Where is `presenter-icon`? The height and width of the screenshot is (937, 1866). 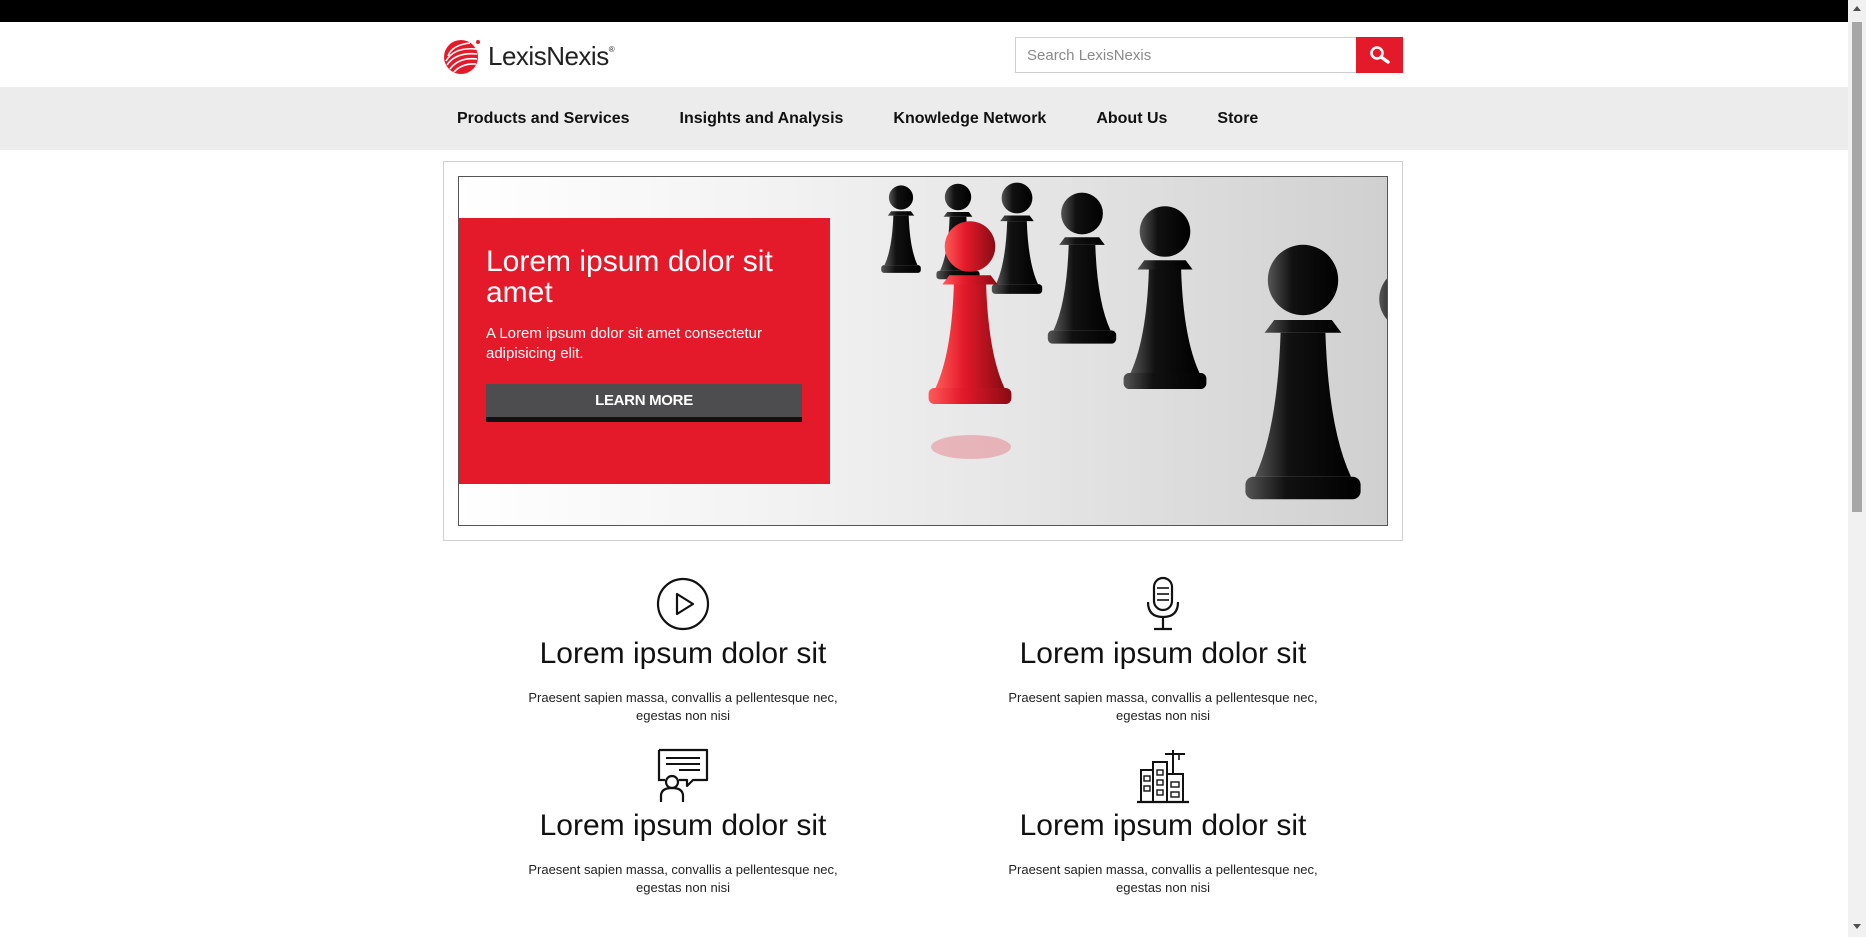 presenter-icon is located at coordinates (683, 776).